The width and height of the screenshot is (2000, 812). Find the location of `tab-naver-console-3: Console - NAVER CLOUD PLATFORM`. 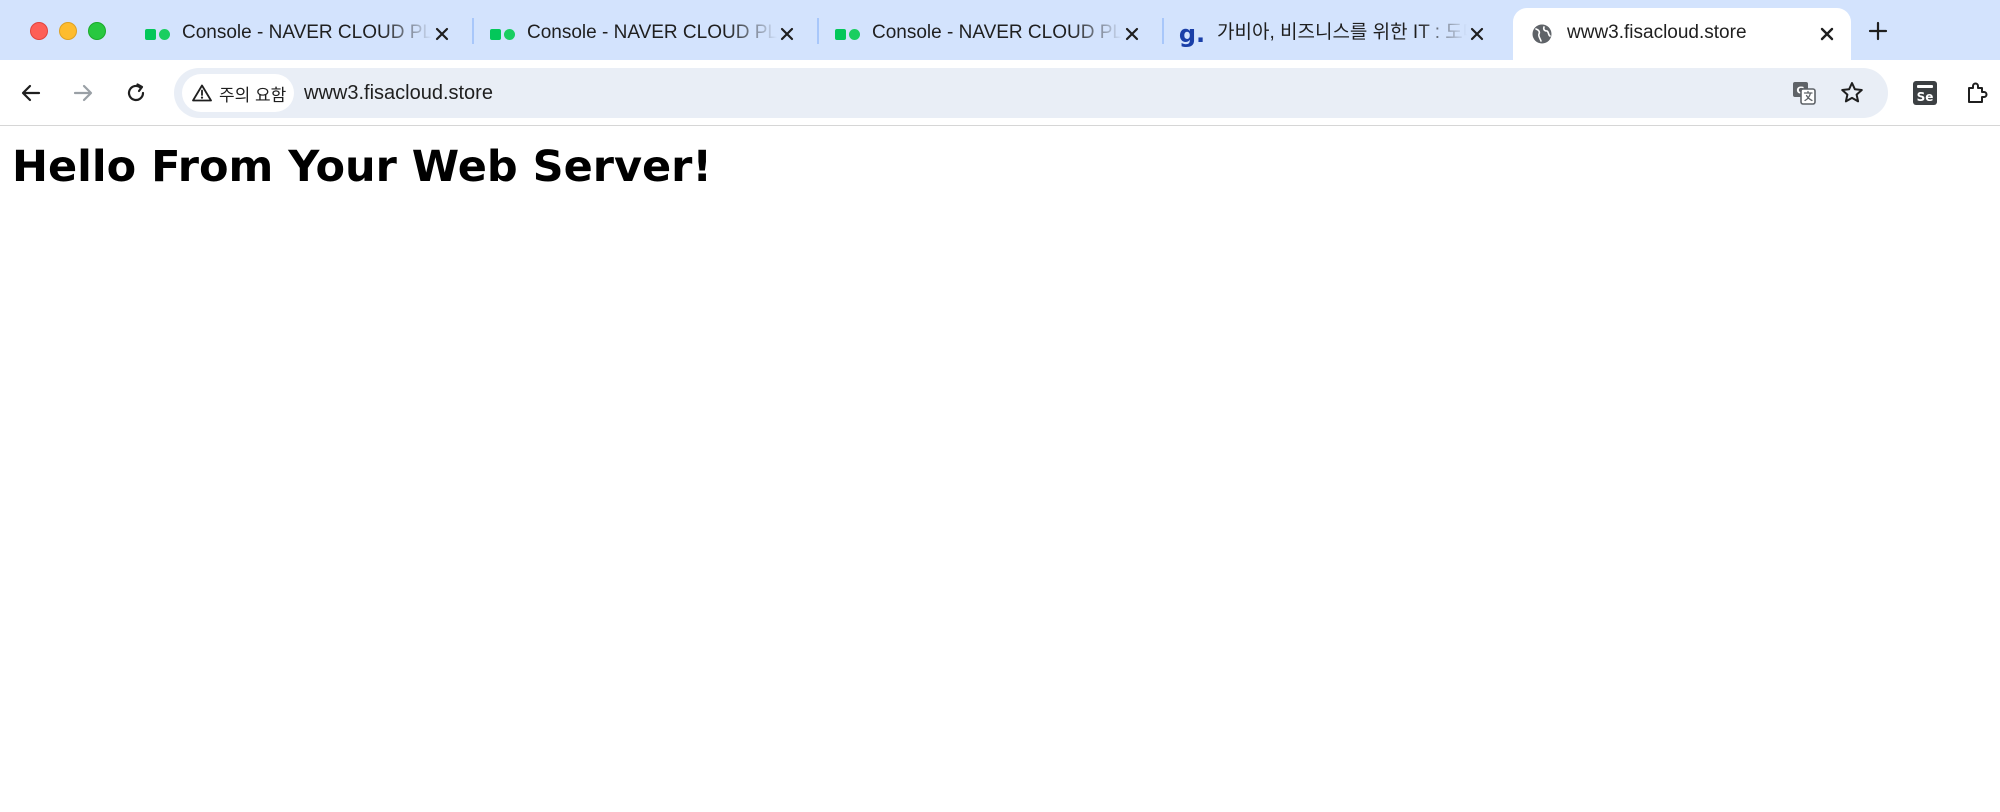

tab-naver-console-3: Console - NAVER CLOUD PLATFORM is located at coordinates (987, 34).